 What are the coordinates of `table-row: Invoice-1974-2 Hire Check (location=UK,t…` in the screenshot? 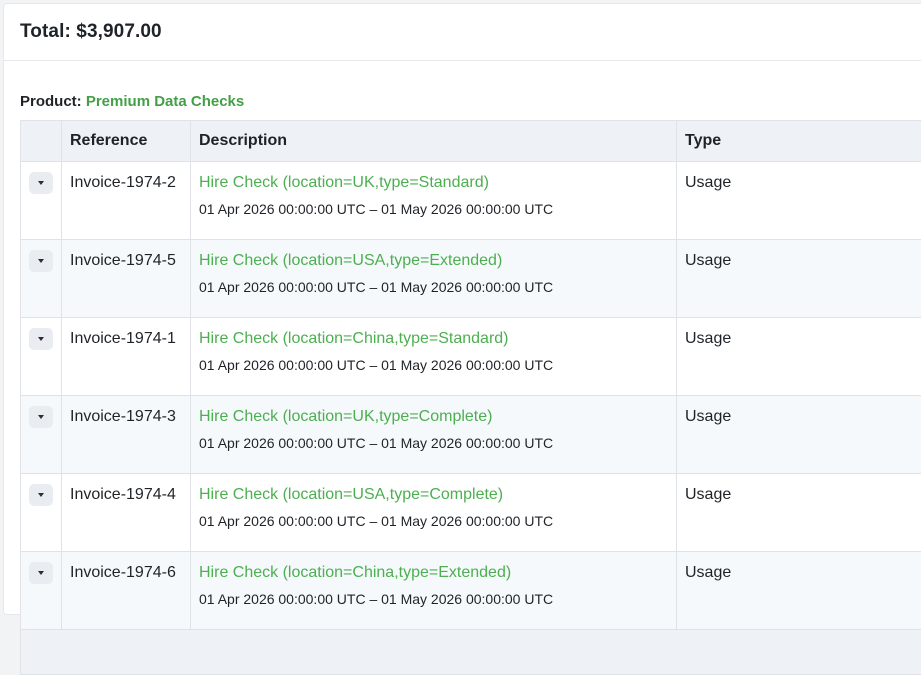 It's located at (471, 201).